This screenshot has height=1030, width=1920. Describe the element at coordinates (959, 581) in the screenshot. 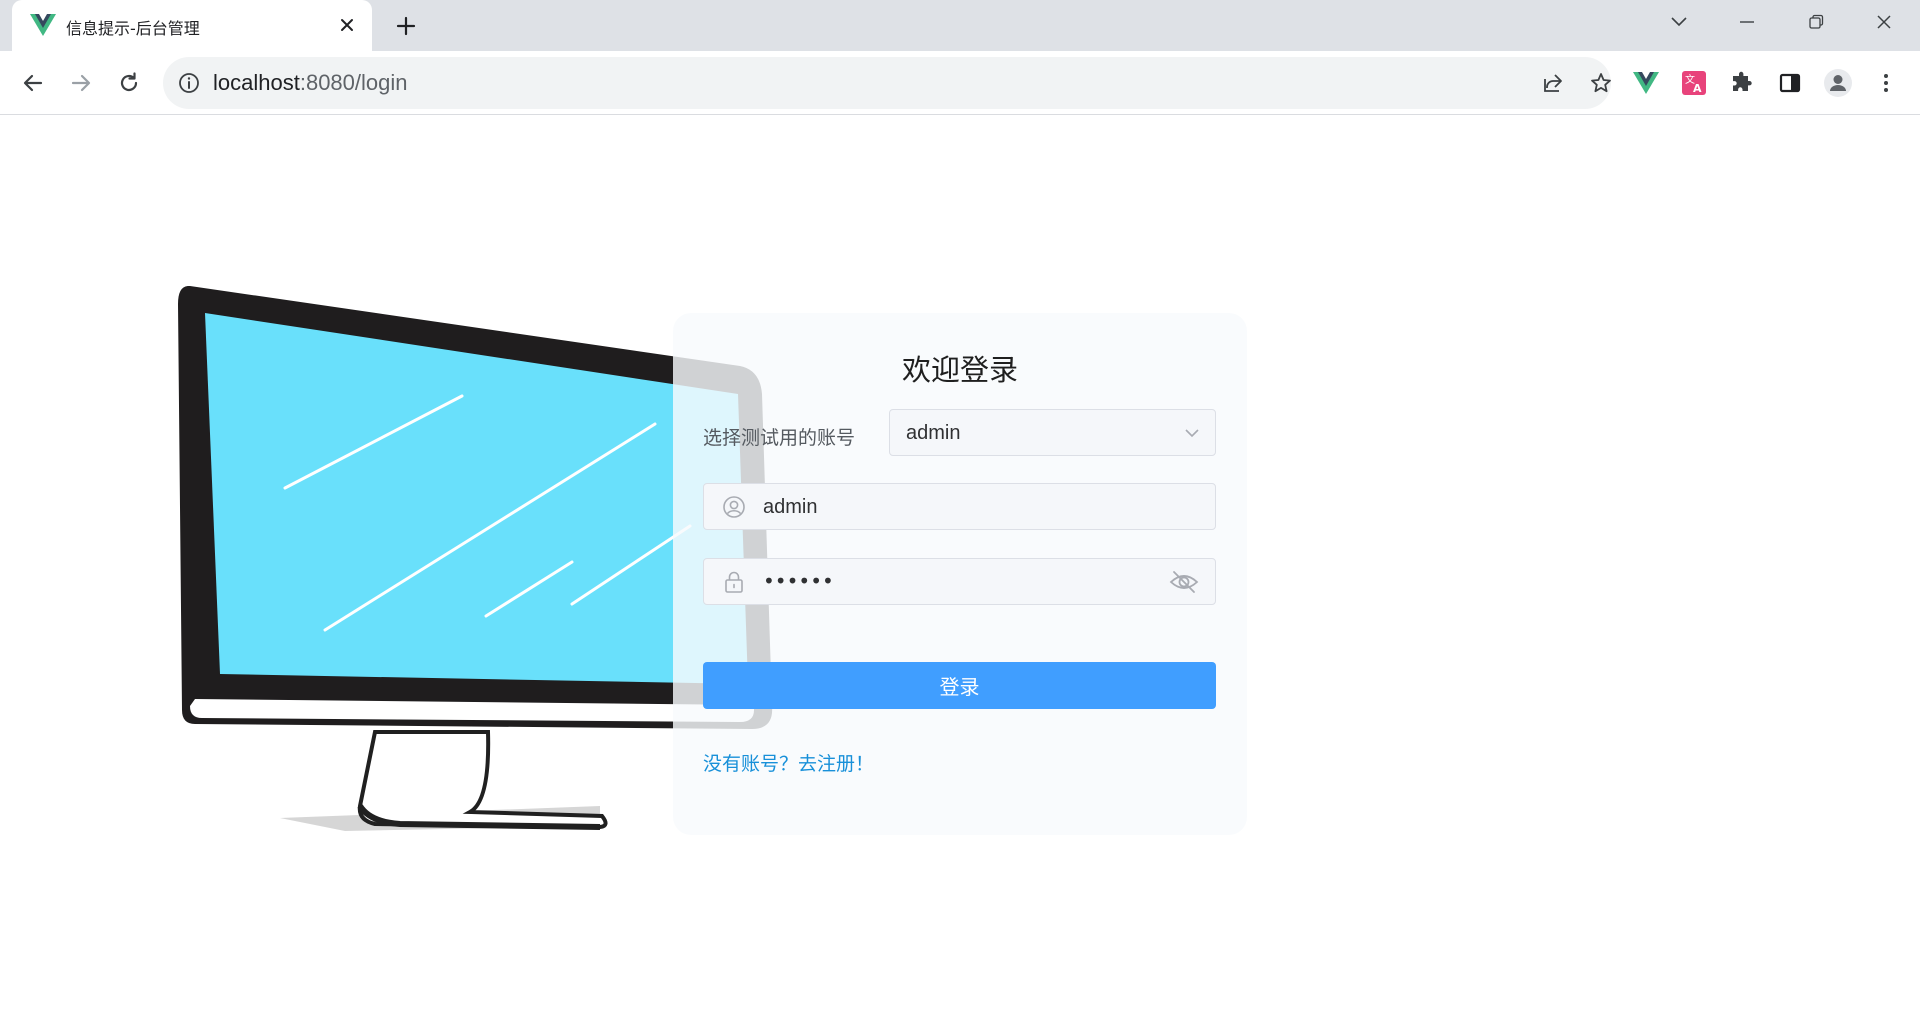

I see `password-input: ••••••` at that location.